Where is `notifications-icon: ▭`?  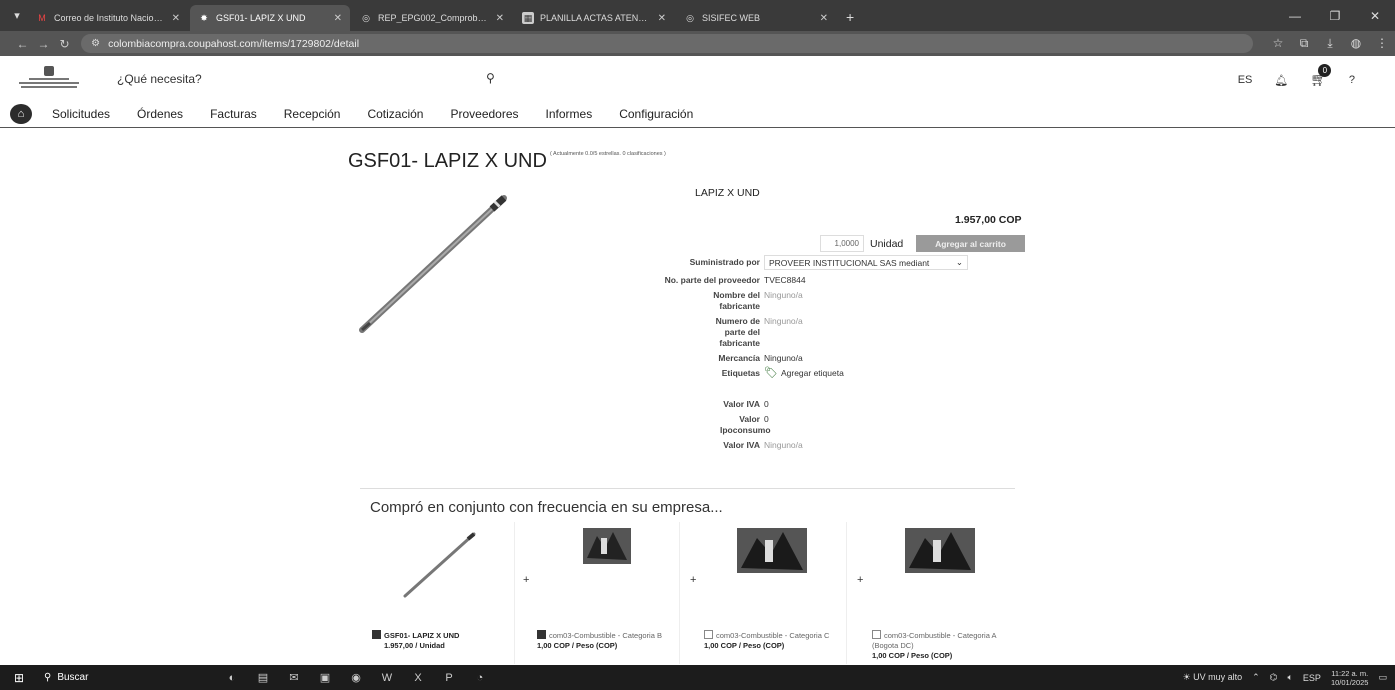 notifications-icon: ▭ is located at coordinates (1382, 677).